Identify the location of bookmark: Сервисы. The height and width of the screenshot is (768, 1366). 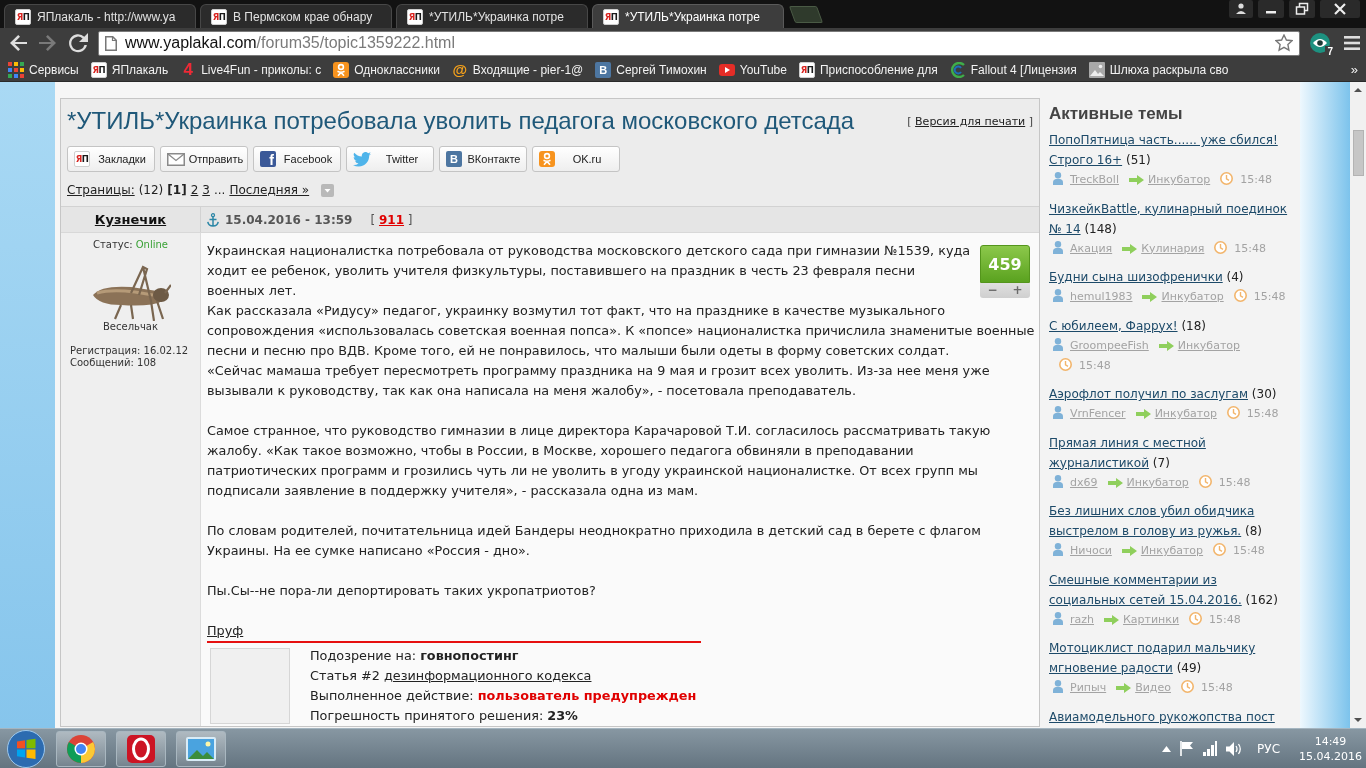
(43, 69).